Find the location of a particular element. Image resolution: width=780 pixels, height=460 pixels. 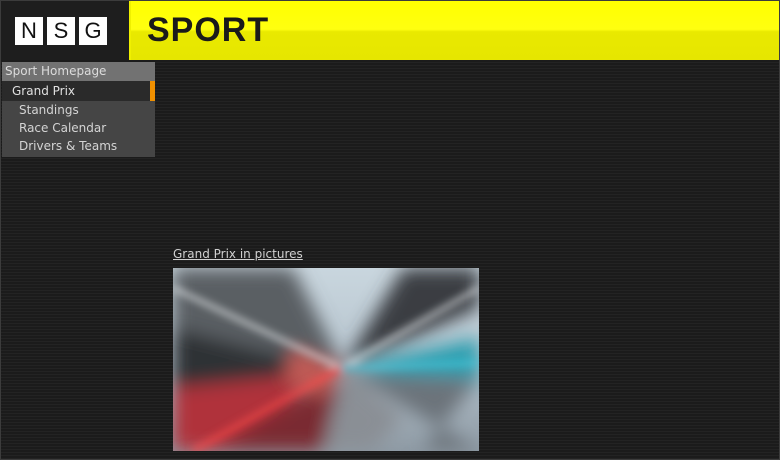

nav-item-drivers-teams: Drivers & Teams is located at coordinates (78, 147).